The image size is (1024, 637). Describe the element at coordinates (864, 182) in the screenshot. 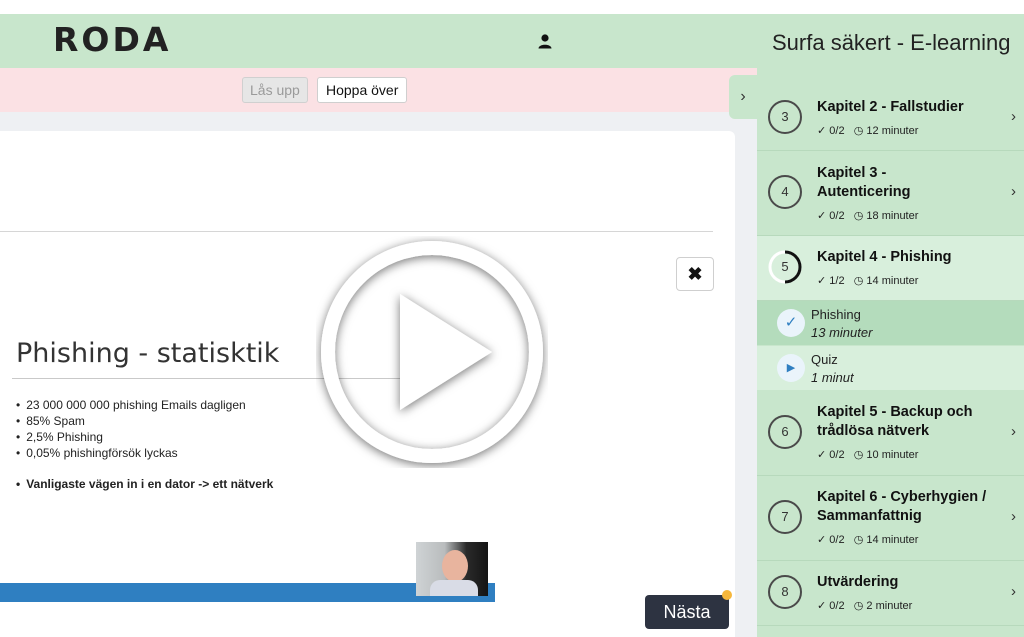

I see `chapter-title: Kapitel 3 - Autenticering` at that location.